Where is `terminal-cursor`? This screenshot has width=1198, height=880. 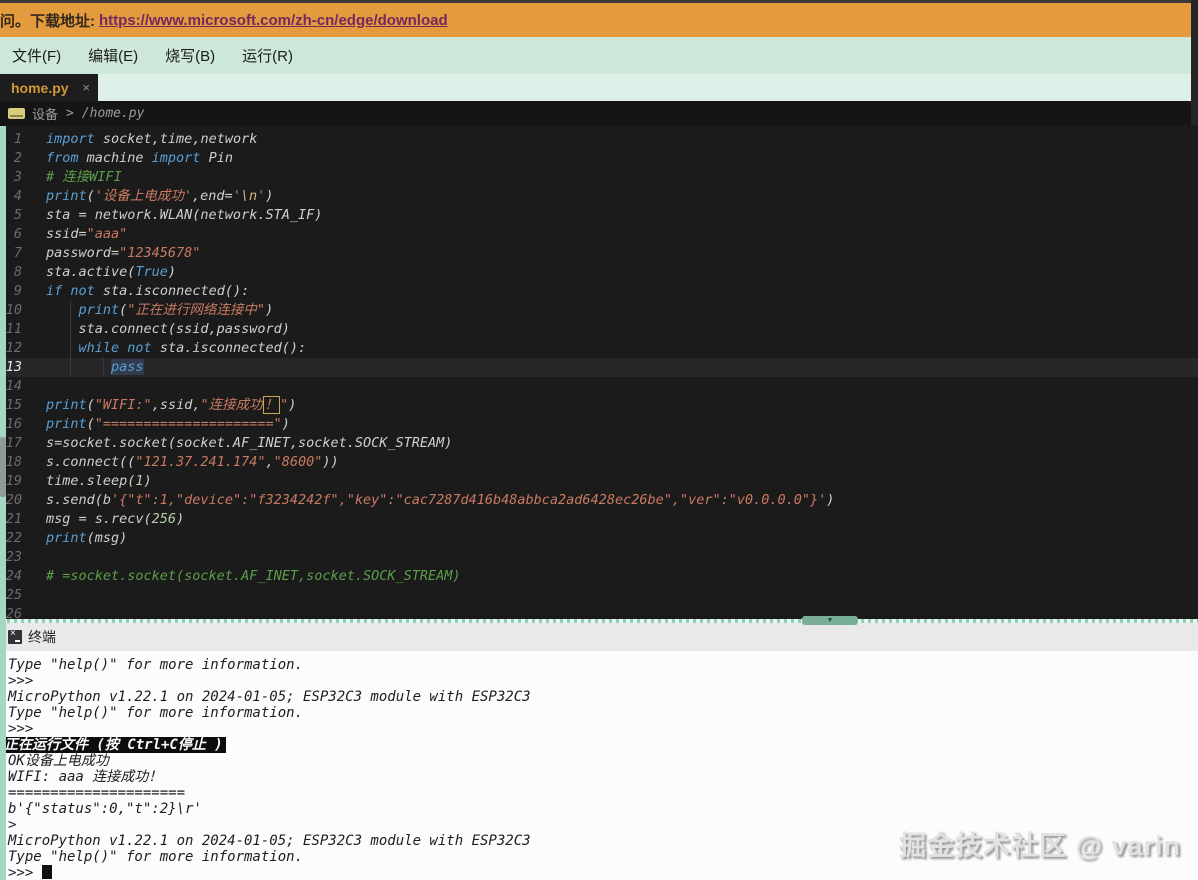
terminal-cursor is located at coordinates (46, 872).